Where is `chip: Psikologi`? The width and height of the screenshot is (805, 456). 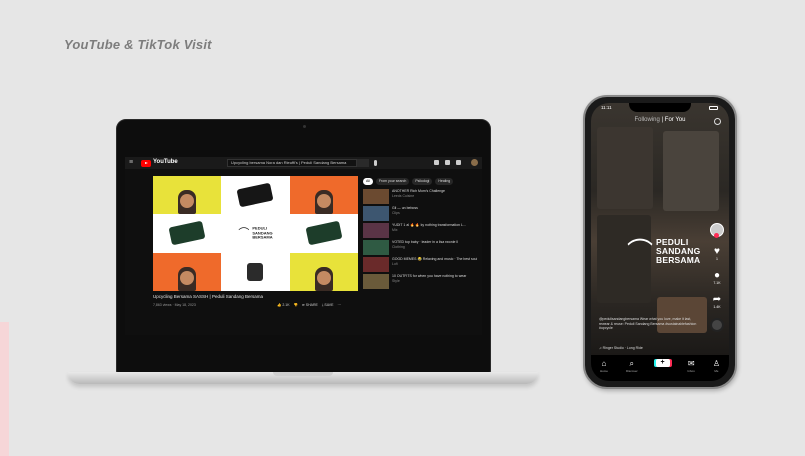
chip: Psikologi is located at coordinates (422, 181).